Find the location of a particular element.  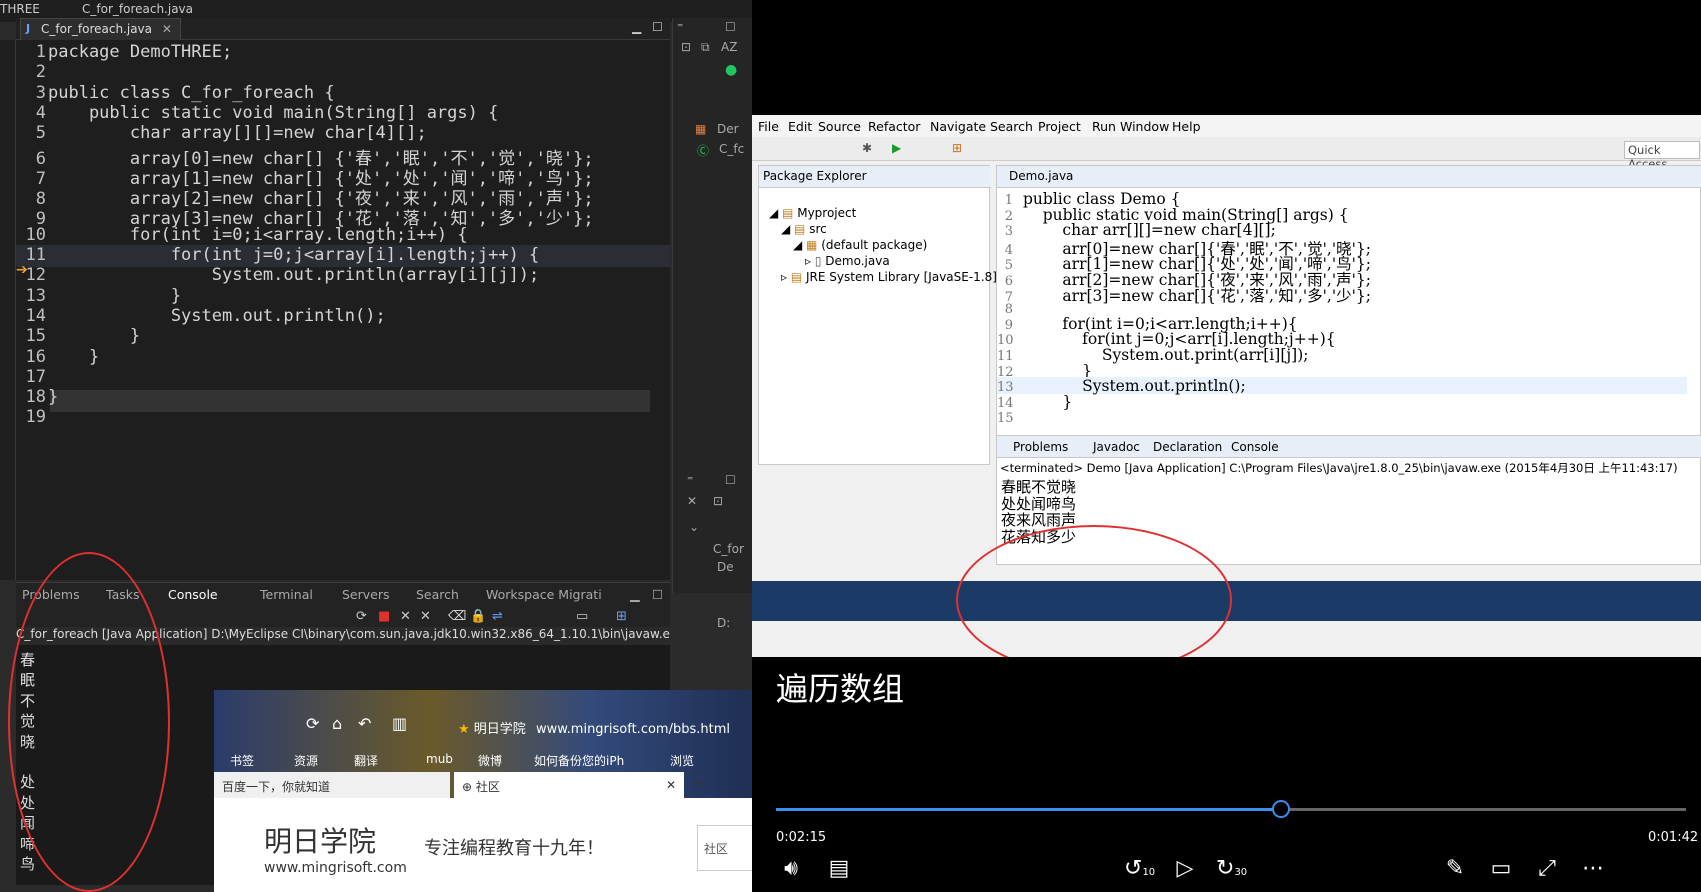

remove-all-icon: ✕ is located at coordinates (425, 616).